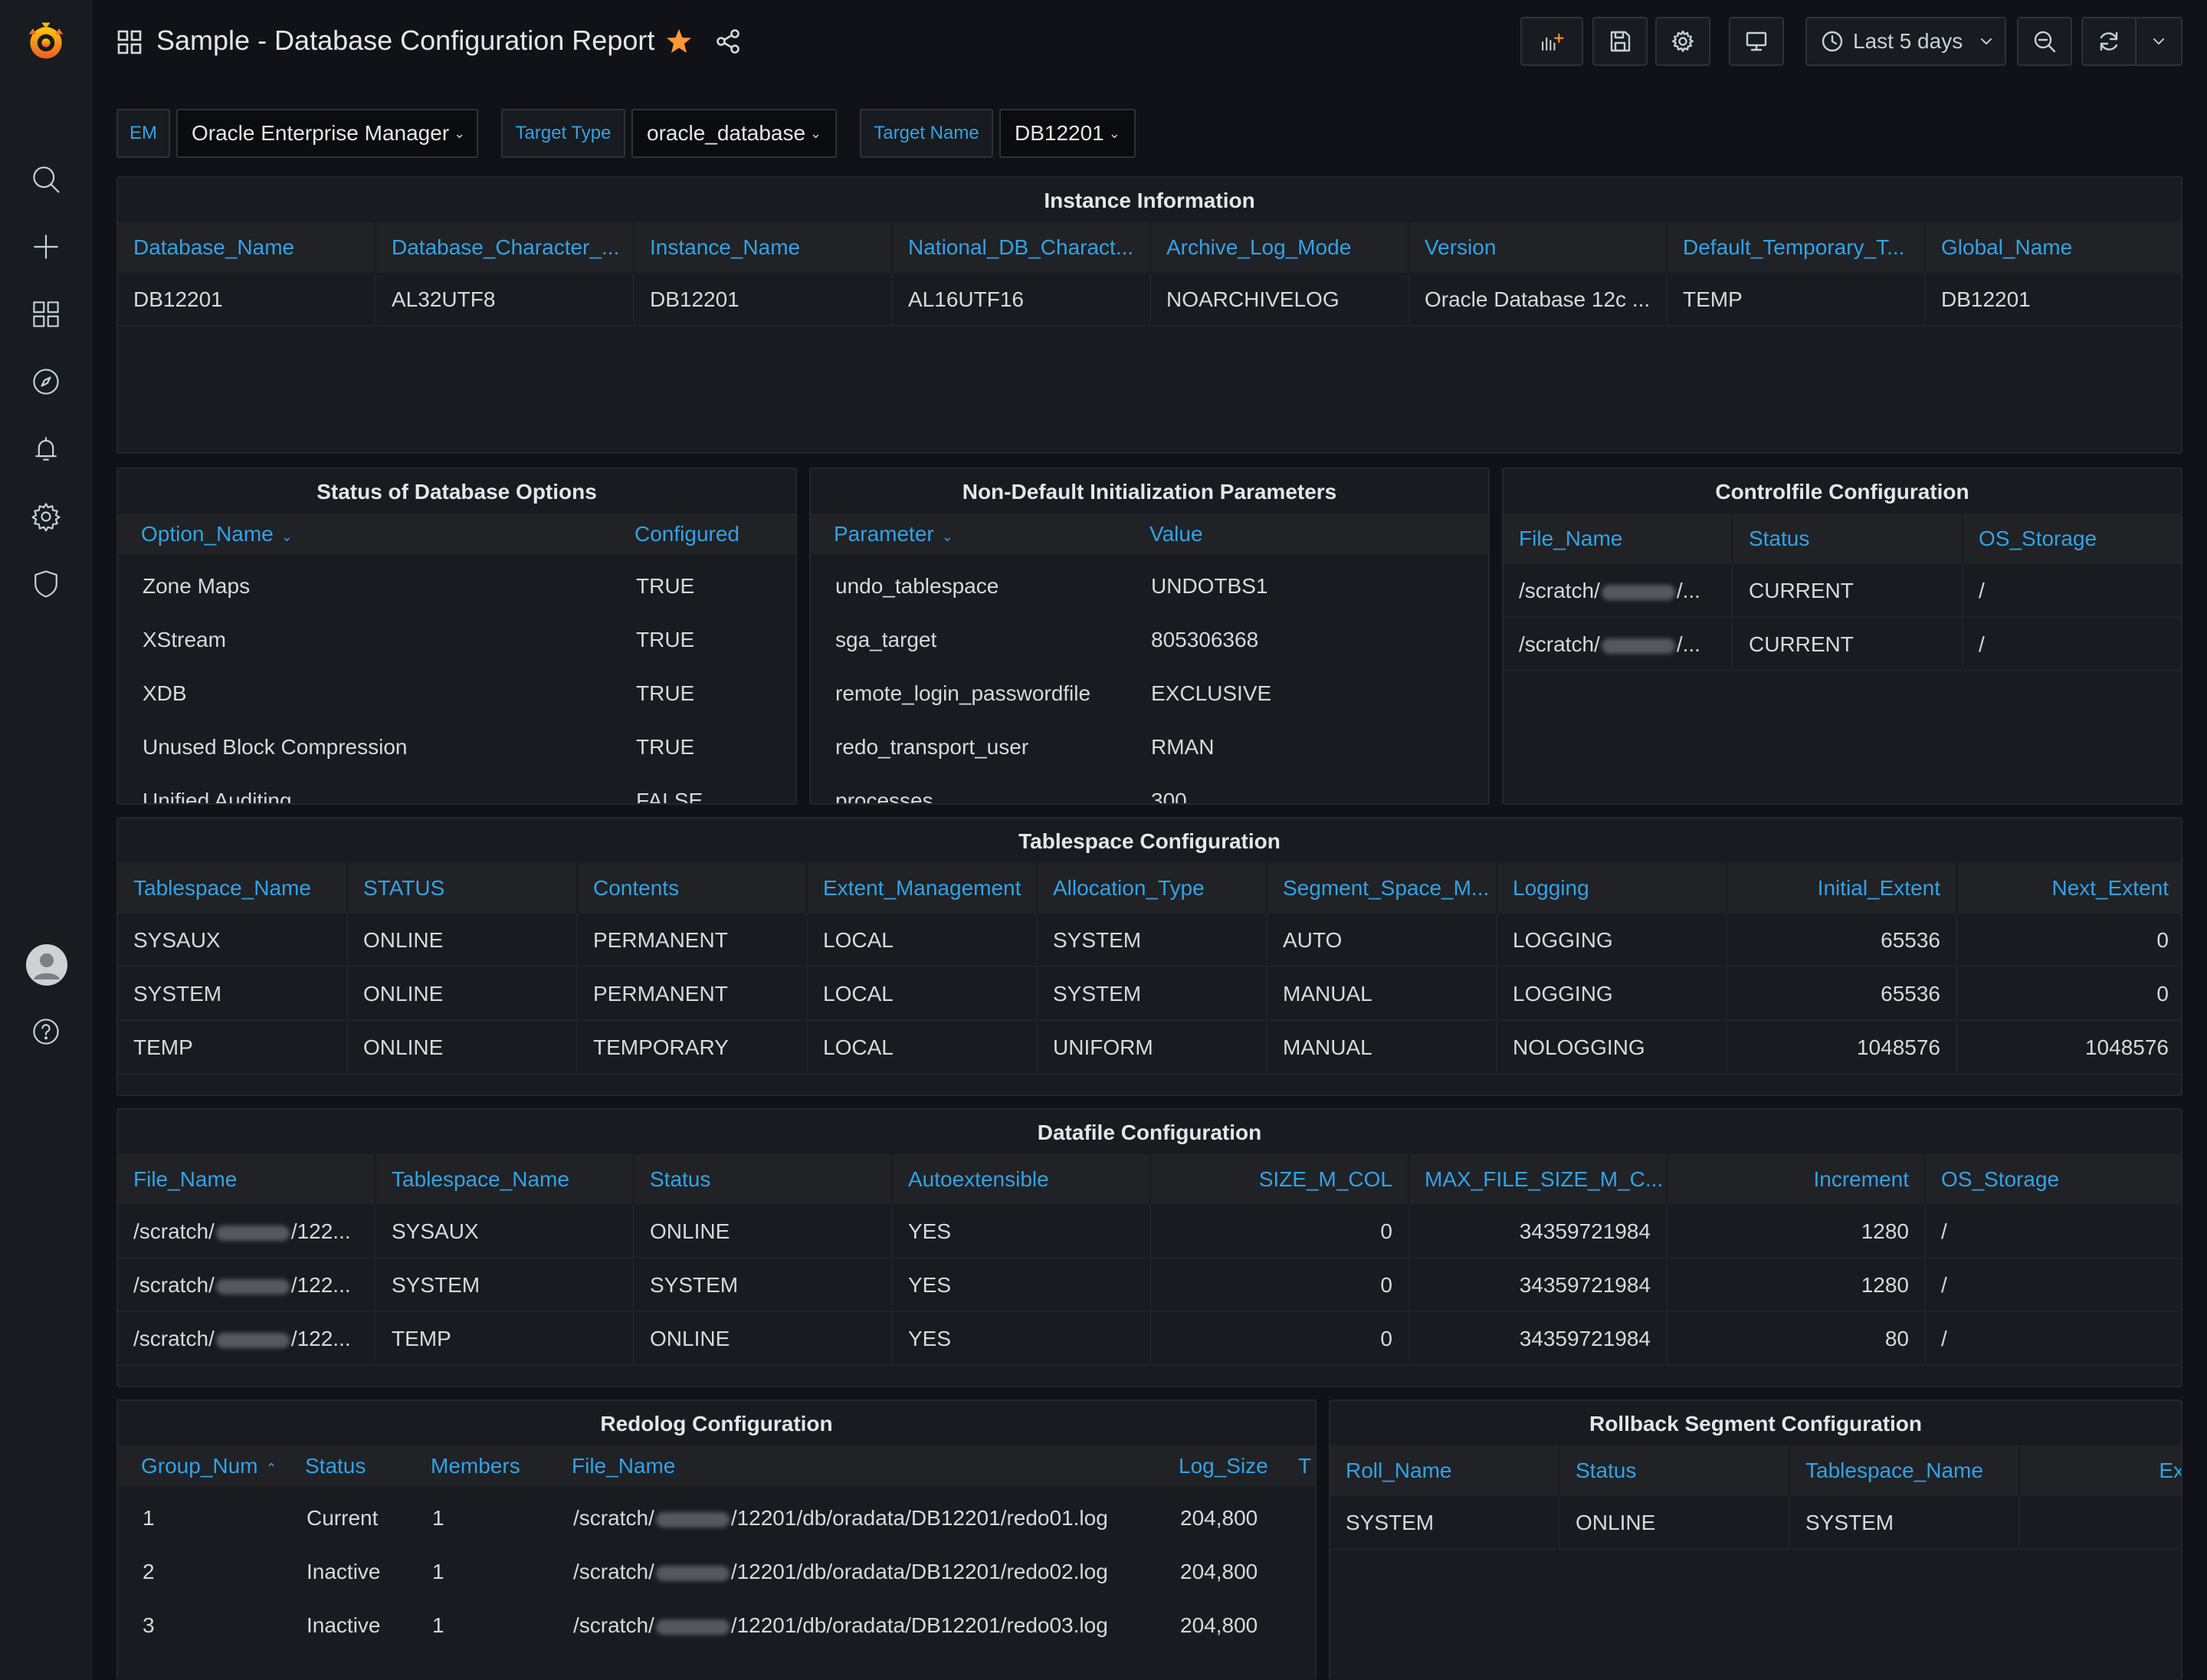 The width and height of the screenshot is (2207, 1680). Describe the element at coordinates (1905, 41) in the screenshot. I see `time-range-picker: Last 5 days` at that location.